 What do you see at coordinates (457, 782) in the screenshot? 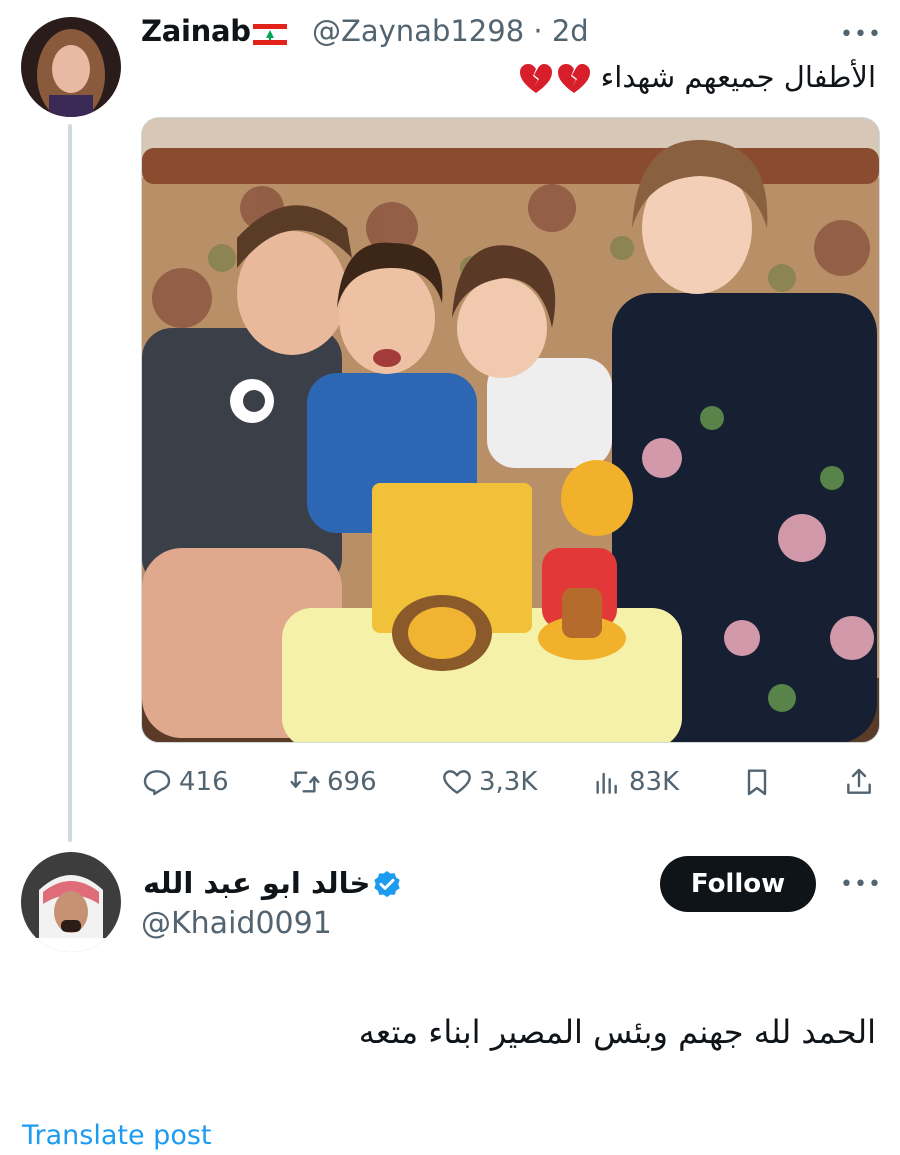
I see `heart-icon` at bounding box center [457, 782].